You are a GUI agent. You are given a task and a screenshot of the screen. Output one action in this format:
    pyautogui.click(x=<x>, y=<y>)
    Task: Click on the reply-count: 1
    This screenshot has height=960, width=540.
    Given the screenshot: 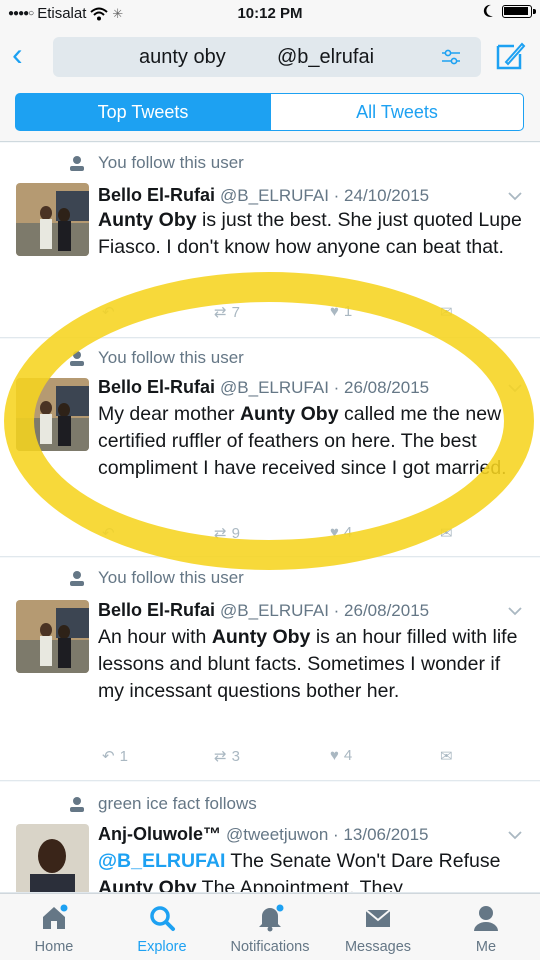 What is the action you would take?
    pyautogui.click(x=123, y=756)
    